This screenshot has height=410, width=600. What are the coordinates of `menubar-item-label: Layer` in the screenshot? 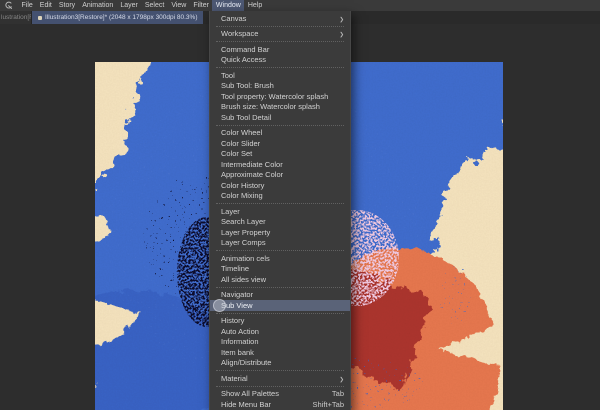 It's located at (129, 5).